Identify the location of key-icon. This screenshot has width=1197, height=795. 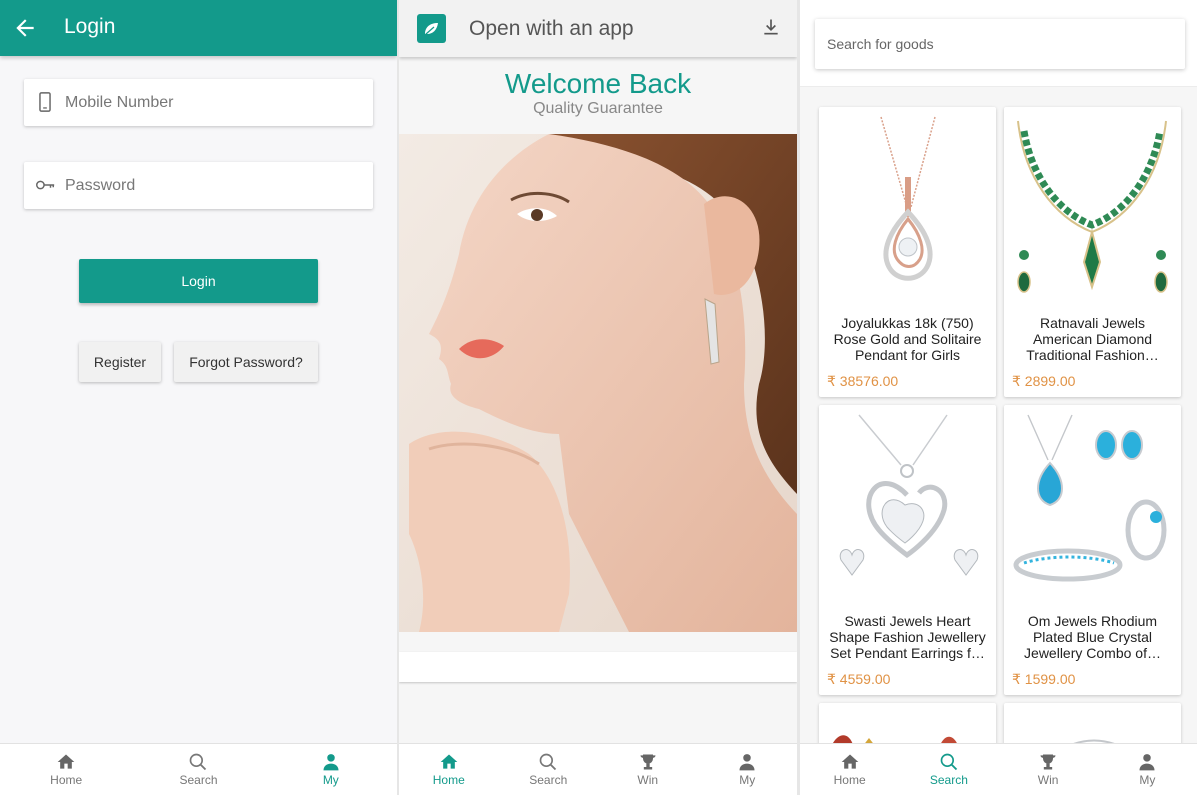
(45, 185).